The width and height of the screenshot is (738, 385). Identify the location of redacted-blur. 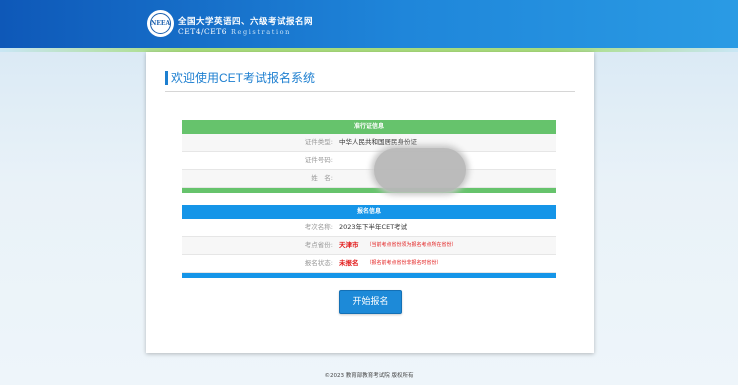
(420, 170).